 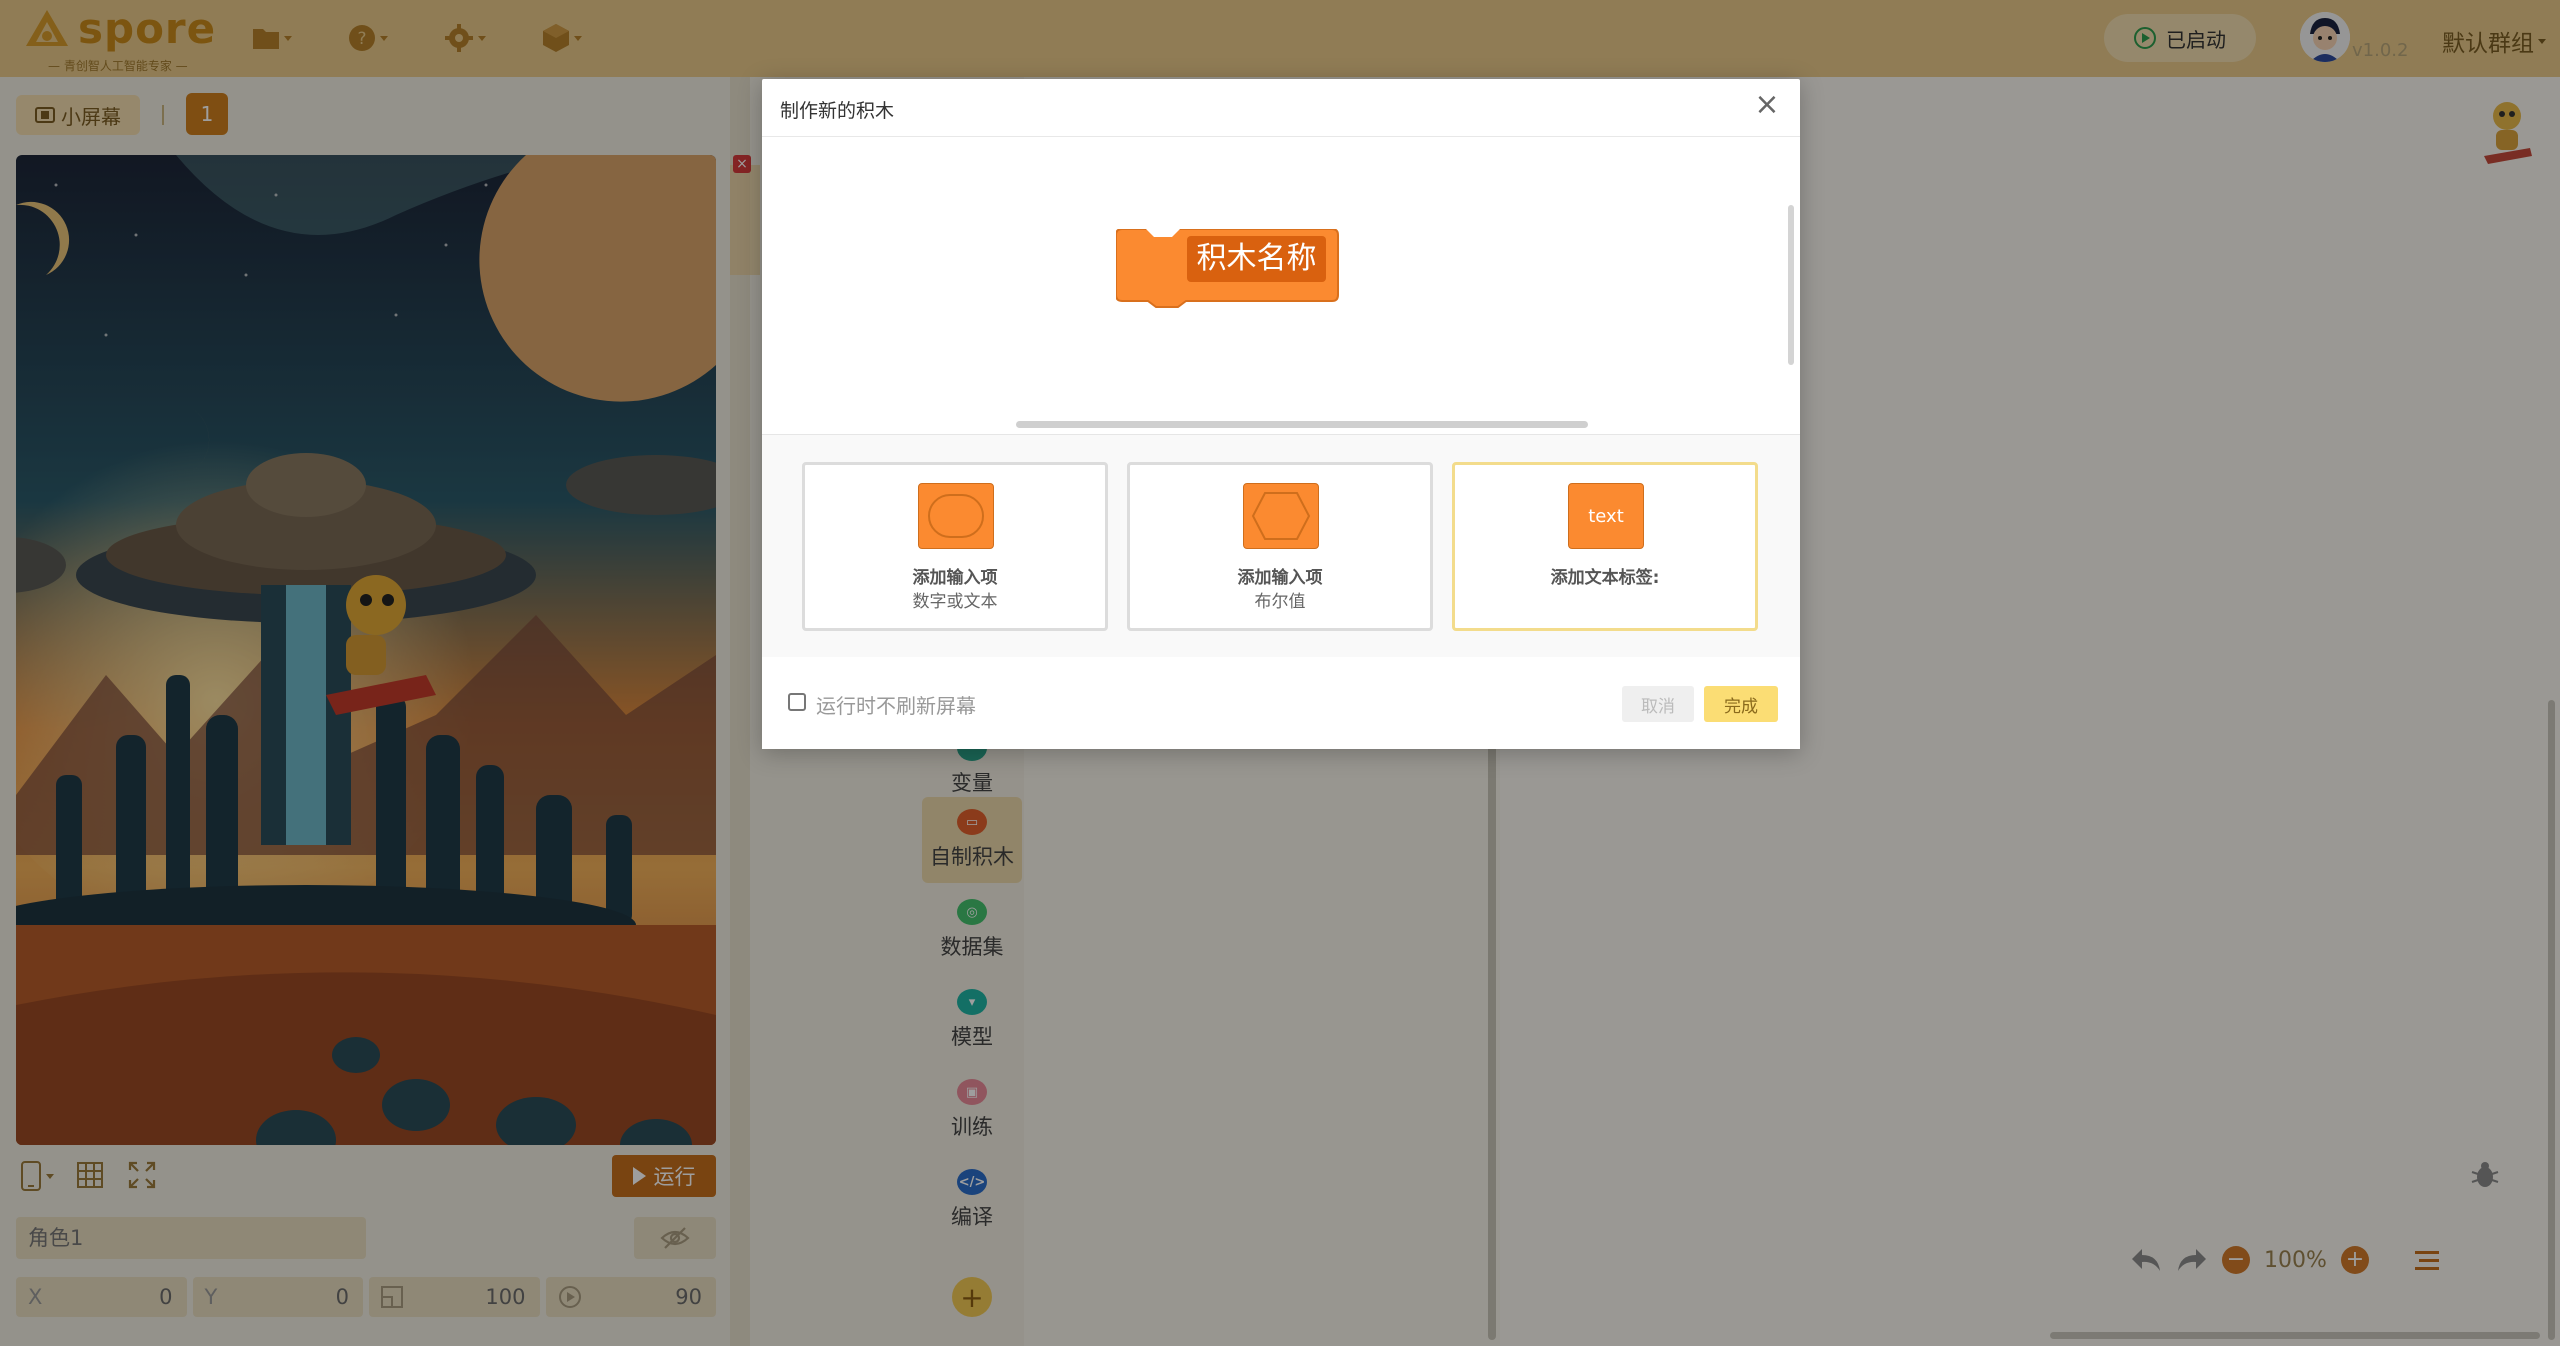 I want to click on cancel-button: 取消, so click(x=1658, y=704).